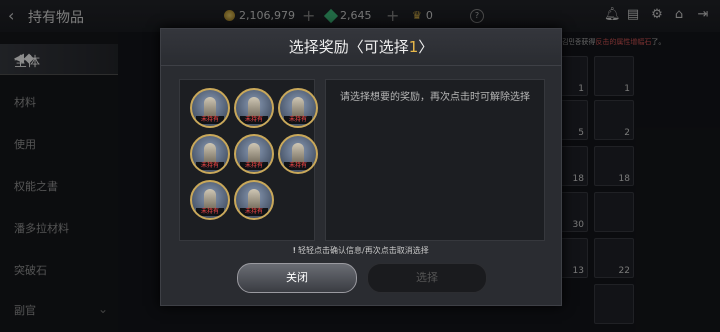 The height and width of the screenshot is (332, 720). What do you see at coordinates (427, 278) in the screenshot?
I see `select-button: 选择` at bounding box center [427, 278].